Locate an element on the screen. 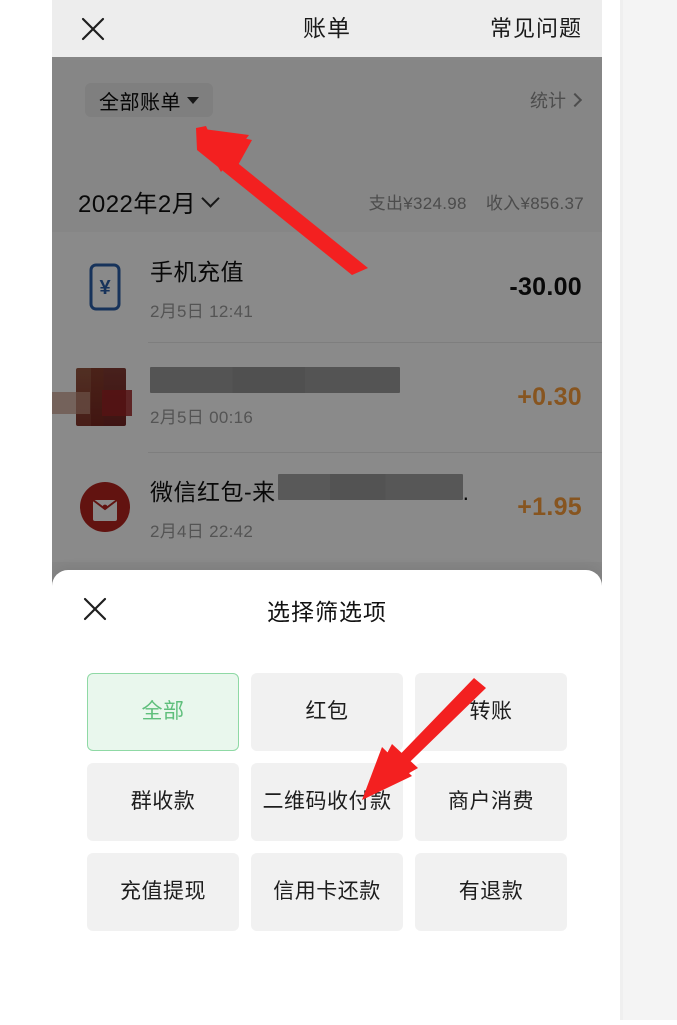 This screenshot has height=1025, width=677. all-bills-filter-chip: 全部账单 is located at coordinates (149, 100).